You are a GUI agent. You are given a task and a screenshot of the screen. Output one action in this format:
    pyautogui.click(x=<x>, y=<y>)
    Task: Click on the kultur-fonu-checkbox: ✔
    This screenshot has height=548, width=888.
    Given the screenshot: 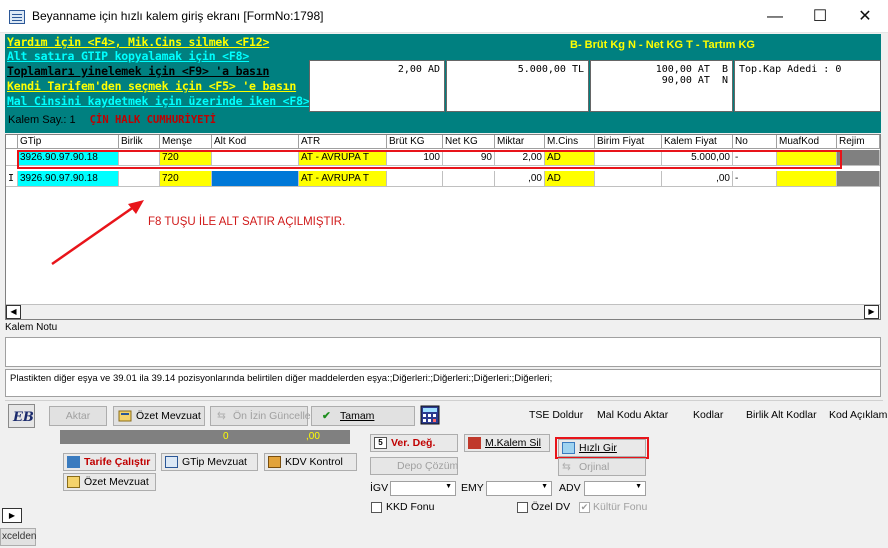 What is the action you would take?
    pyautogui.click(x=584, y=507)
    